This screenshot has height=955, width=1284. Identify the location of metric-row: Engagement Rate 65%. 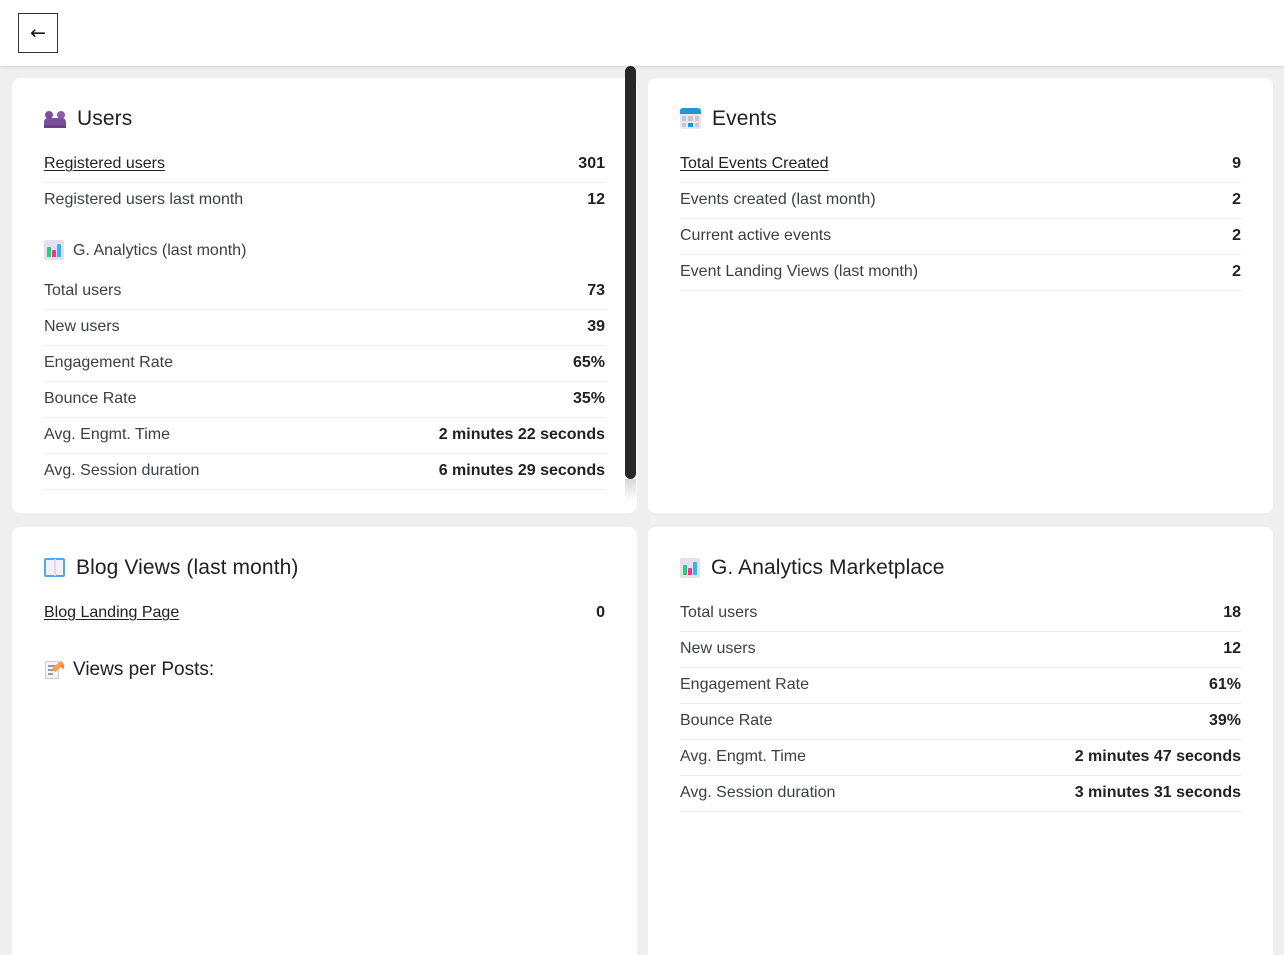
(324, 364).